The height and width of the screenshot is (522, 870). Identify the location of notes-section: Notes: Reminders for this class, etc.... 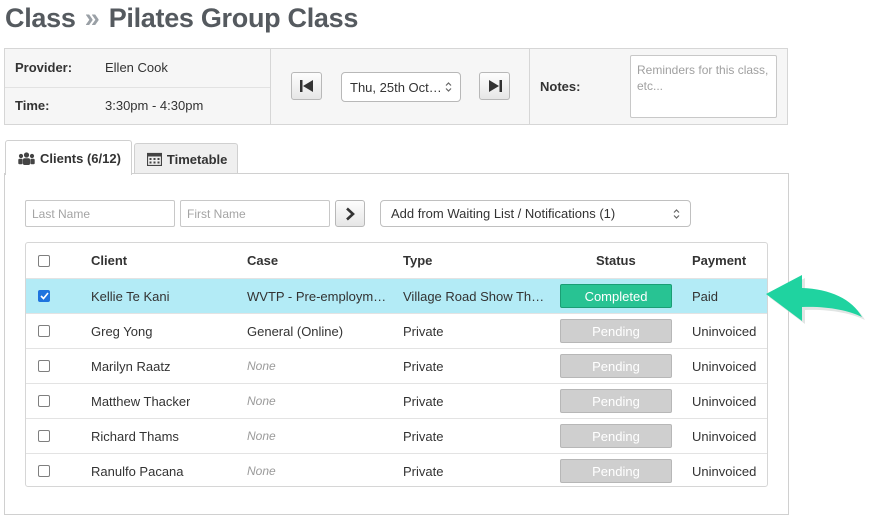
(658, 86).